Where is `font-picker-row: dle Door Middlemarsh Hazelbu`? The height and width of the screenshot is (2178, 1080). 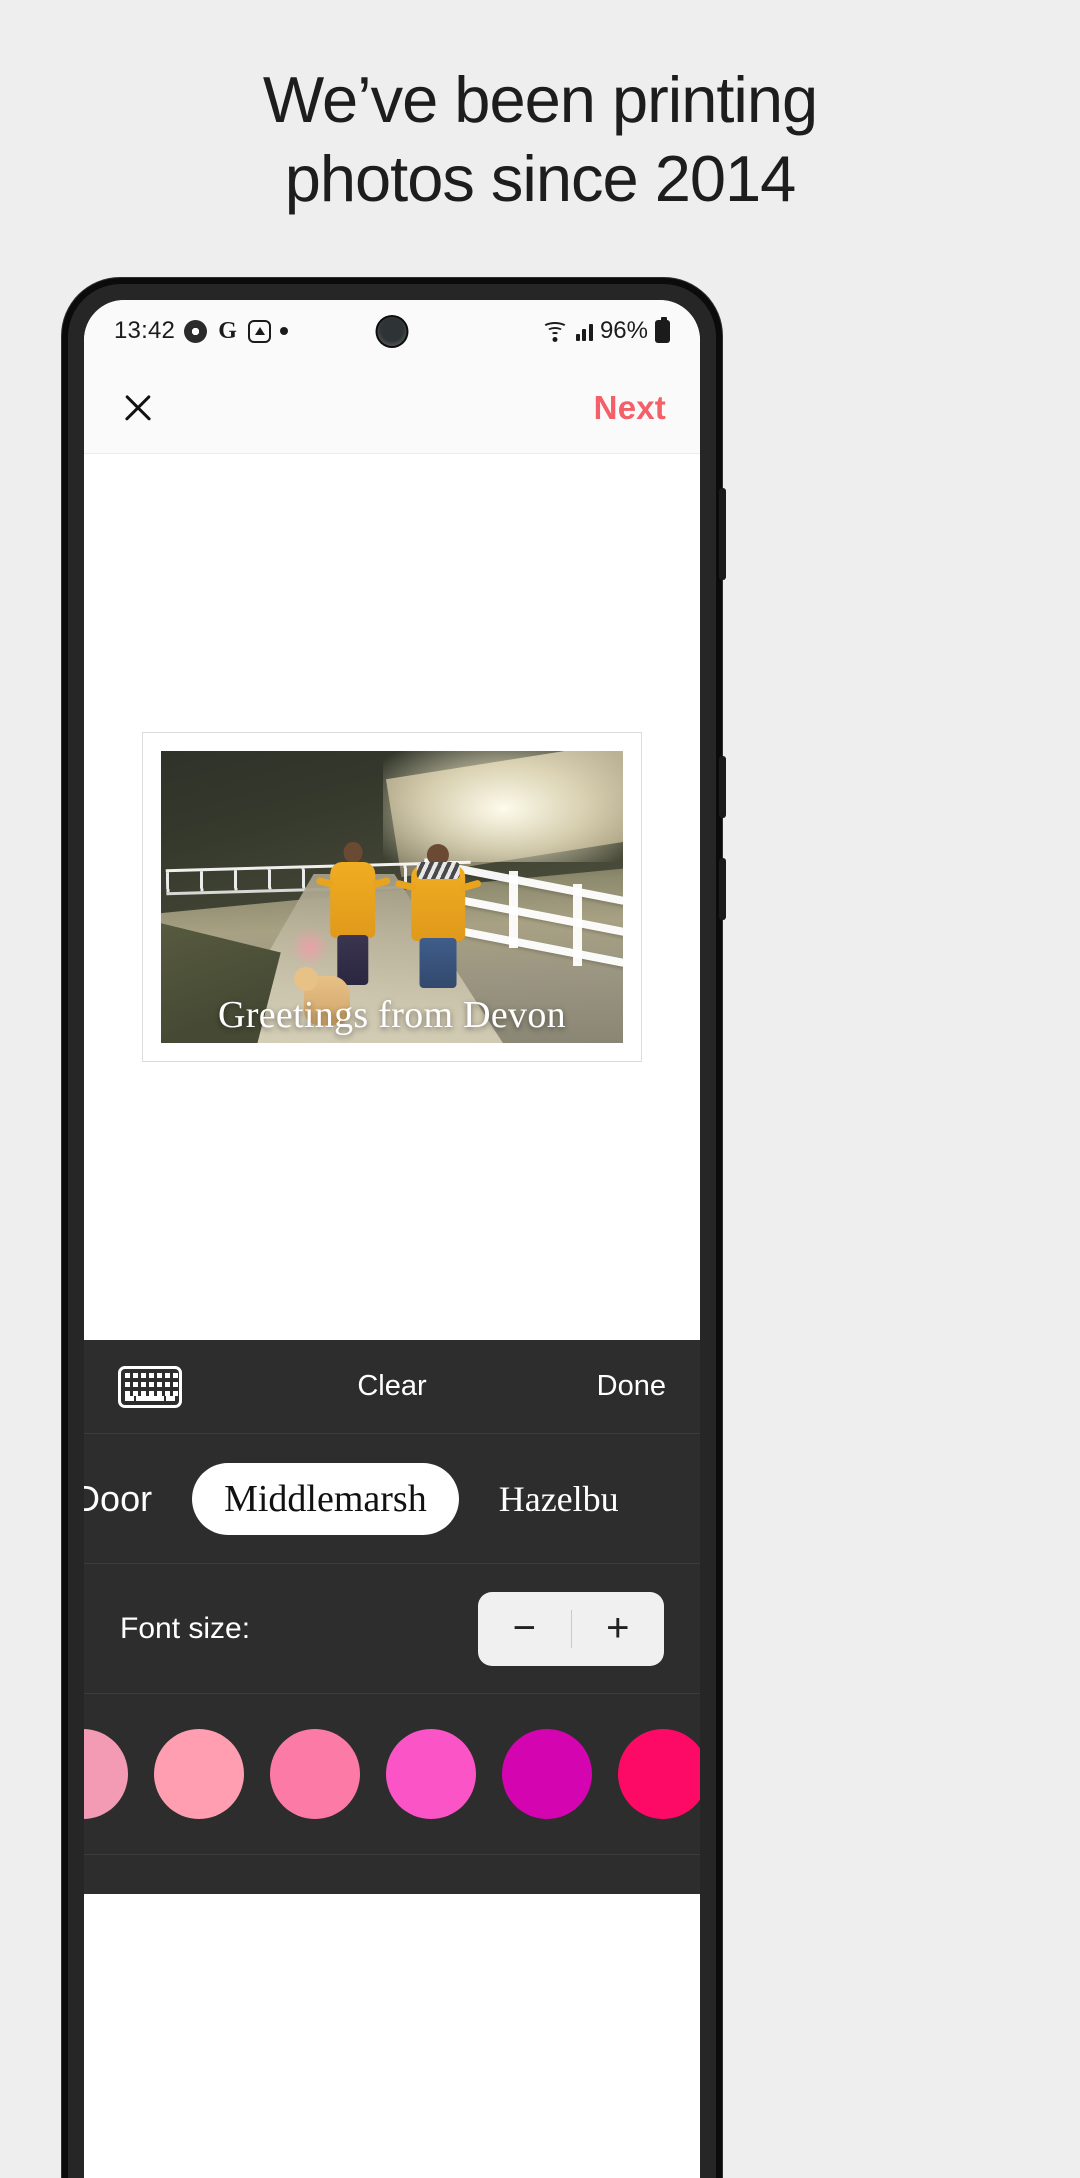 font-picker-row: dle Door Middlemarsh Hazelbu is located at coordinates (392, 1499).